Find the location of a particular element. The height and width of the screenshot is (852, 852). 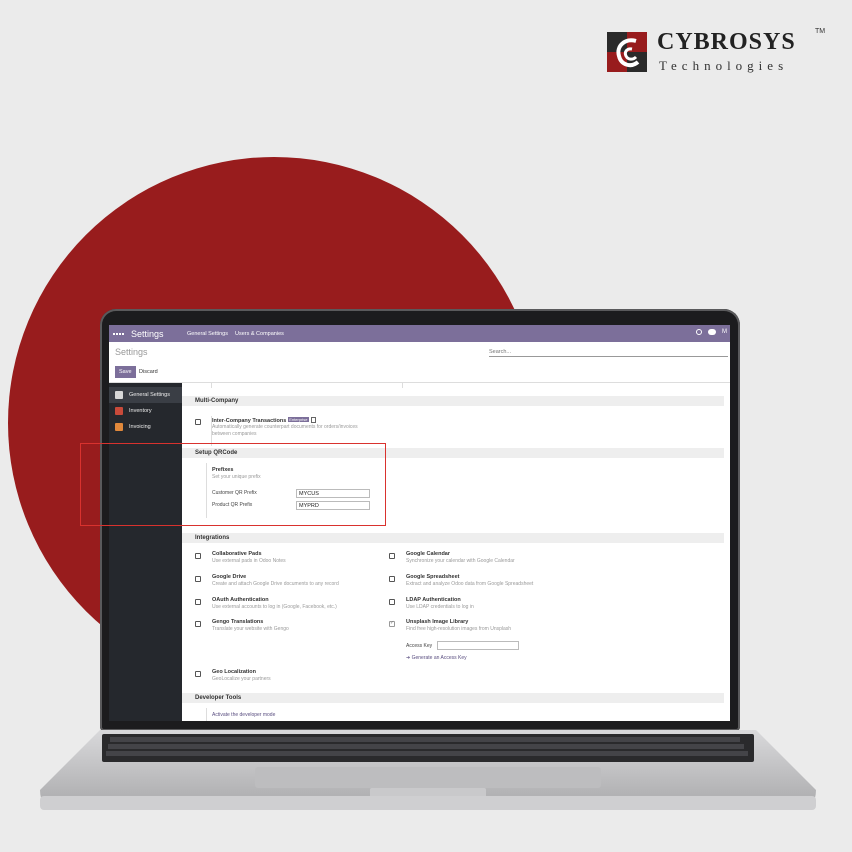

section-multi-company: Multi-Company is located at coordinates (453, 401).